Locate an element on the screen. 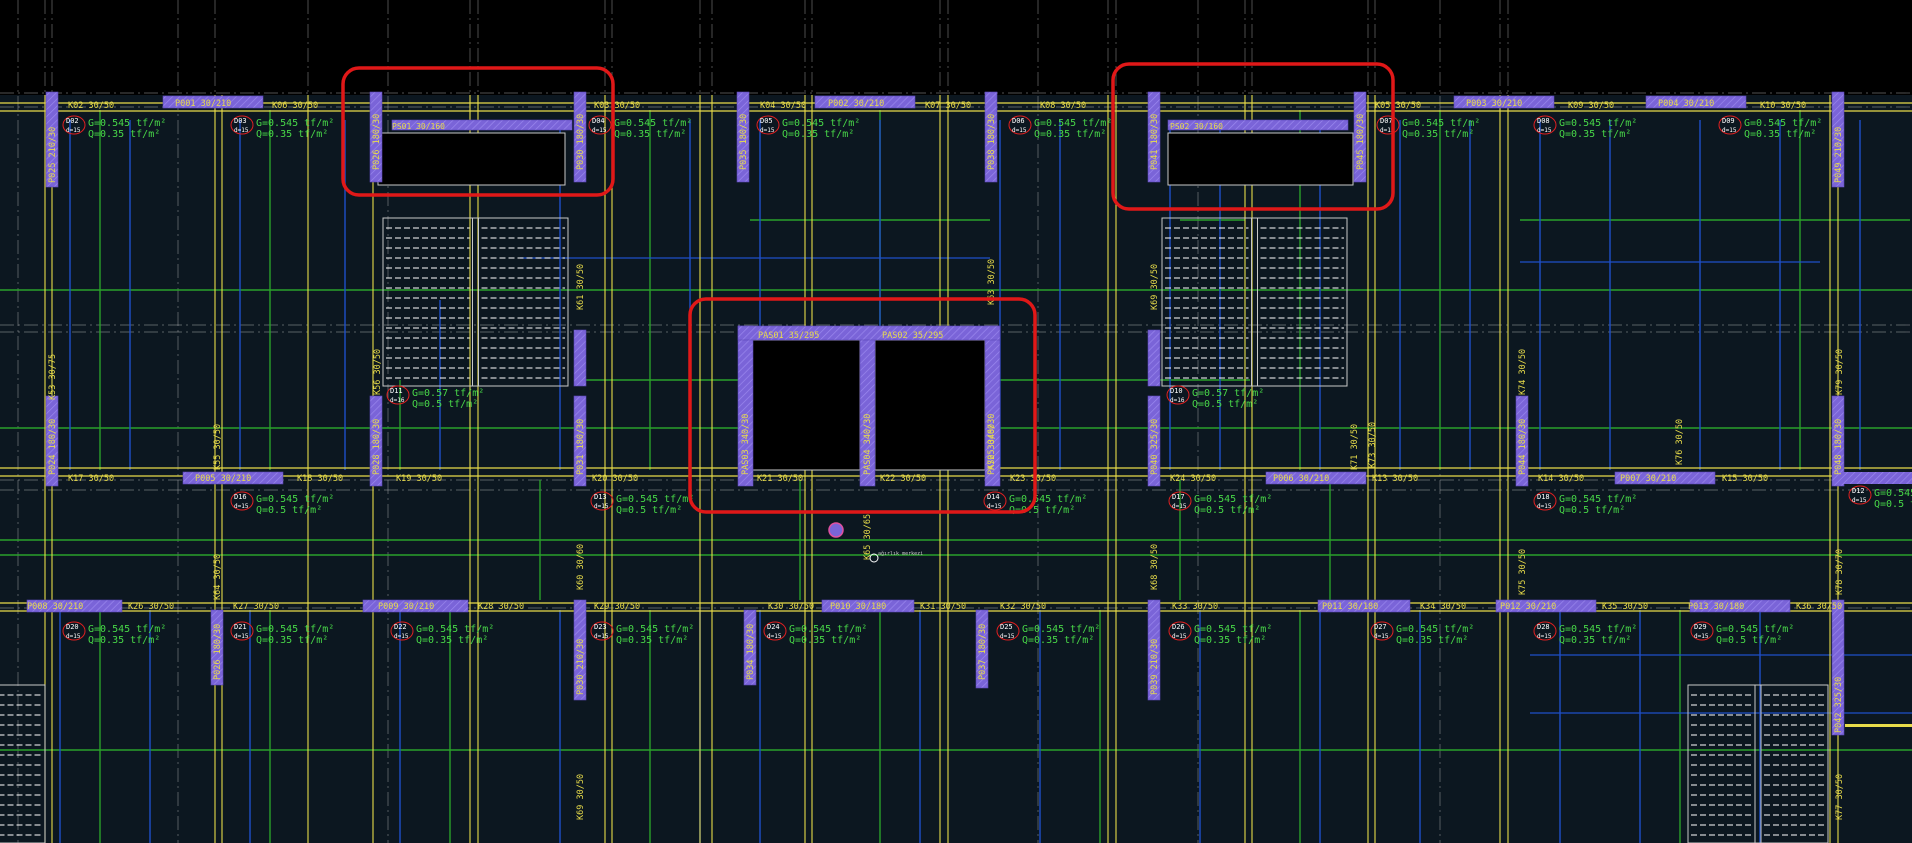 The image size is (1912, 843). beam-label-p012: P012 30/210 is located at coordinates (1528, 607).